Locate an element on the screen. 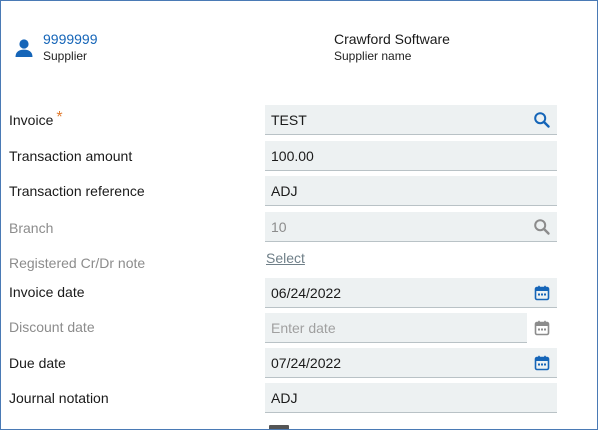 This screenshot has width=598, height=430. invoice-label: Invoice * is located at coordinates (36, 119).